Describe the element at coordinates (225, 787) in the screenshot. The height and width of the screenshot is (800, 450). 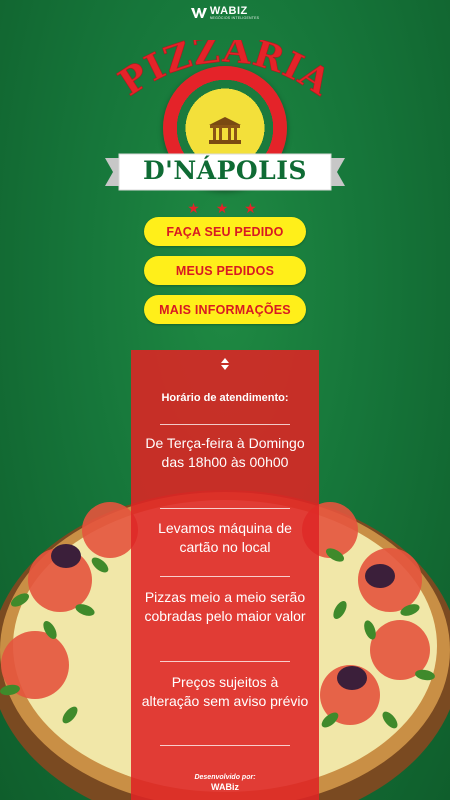
I see `developer-name: WABiz` at that location.